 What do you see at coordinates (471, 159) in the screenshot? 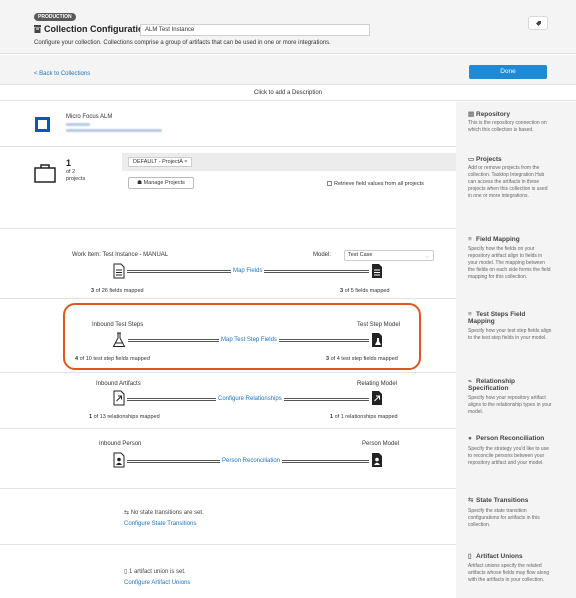
I see `folder-icon: ▭` at bounding box center [471, 159].